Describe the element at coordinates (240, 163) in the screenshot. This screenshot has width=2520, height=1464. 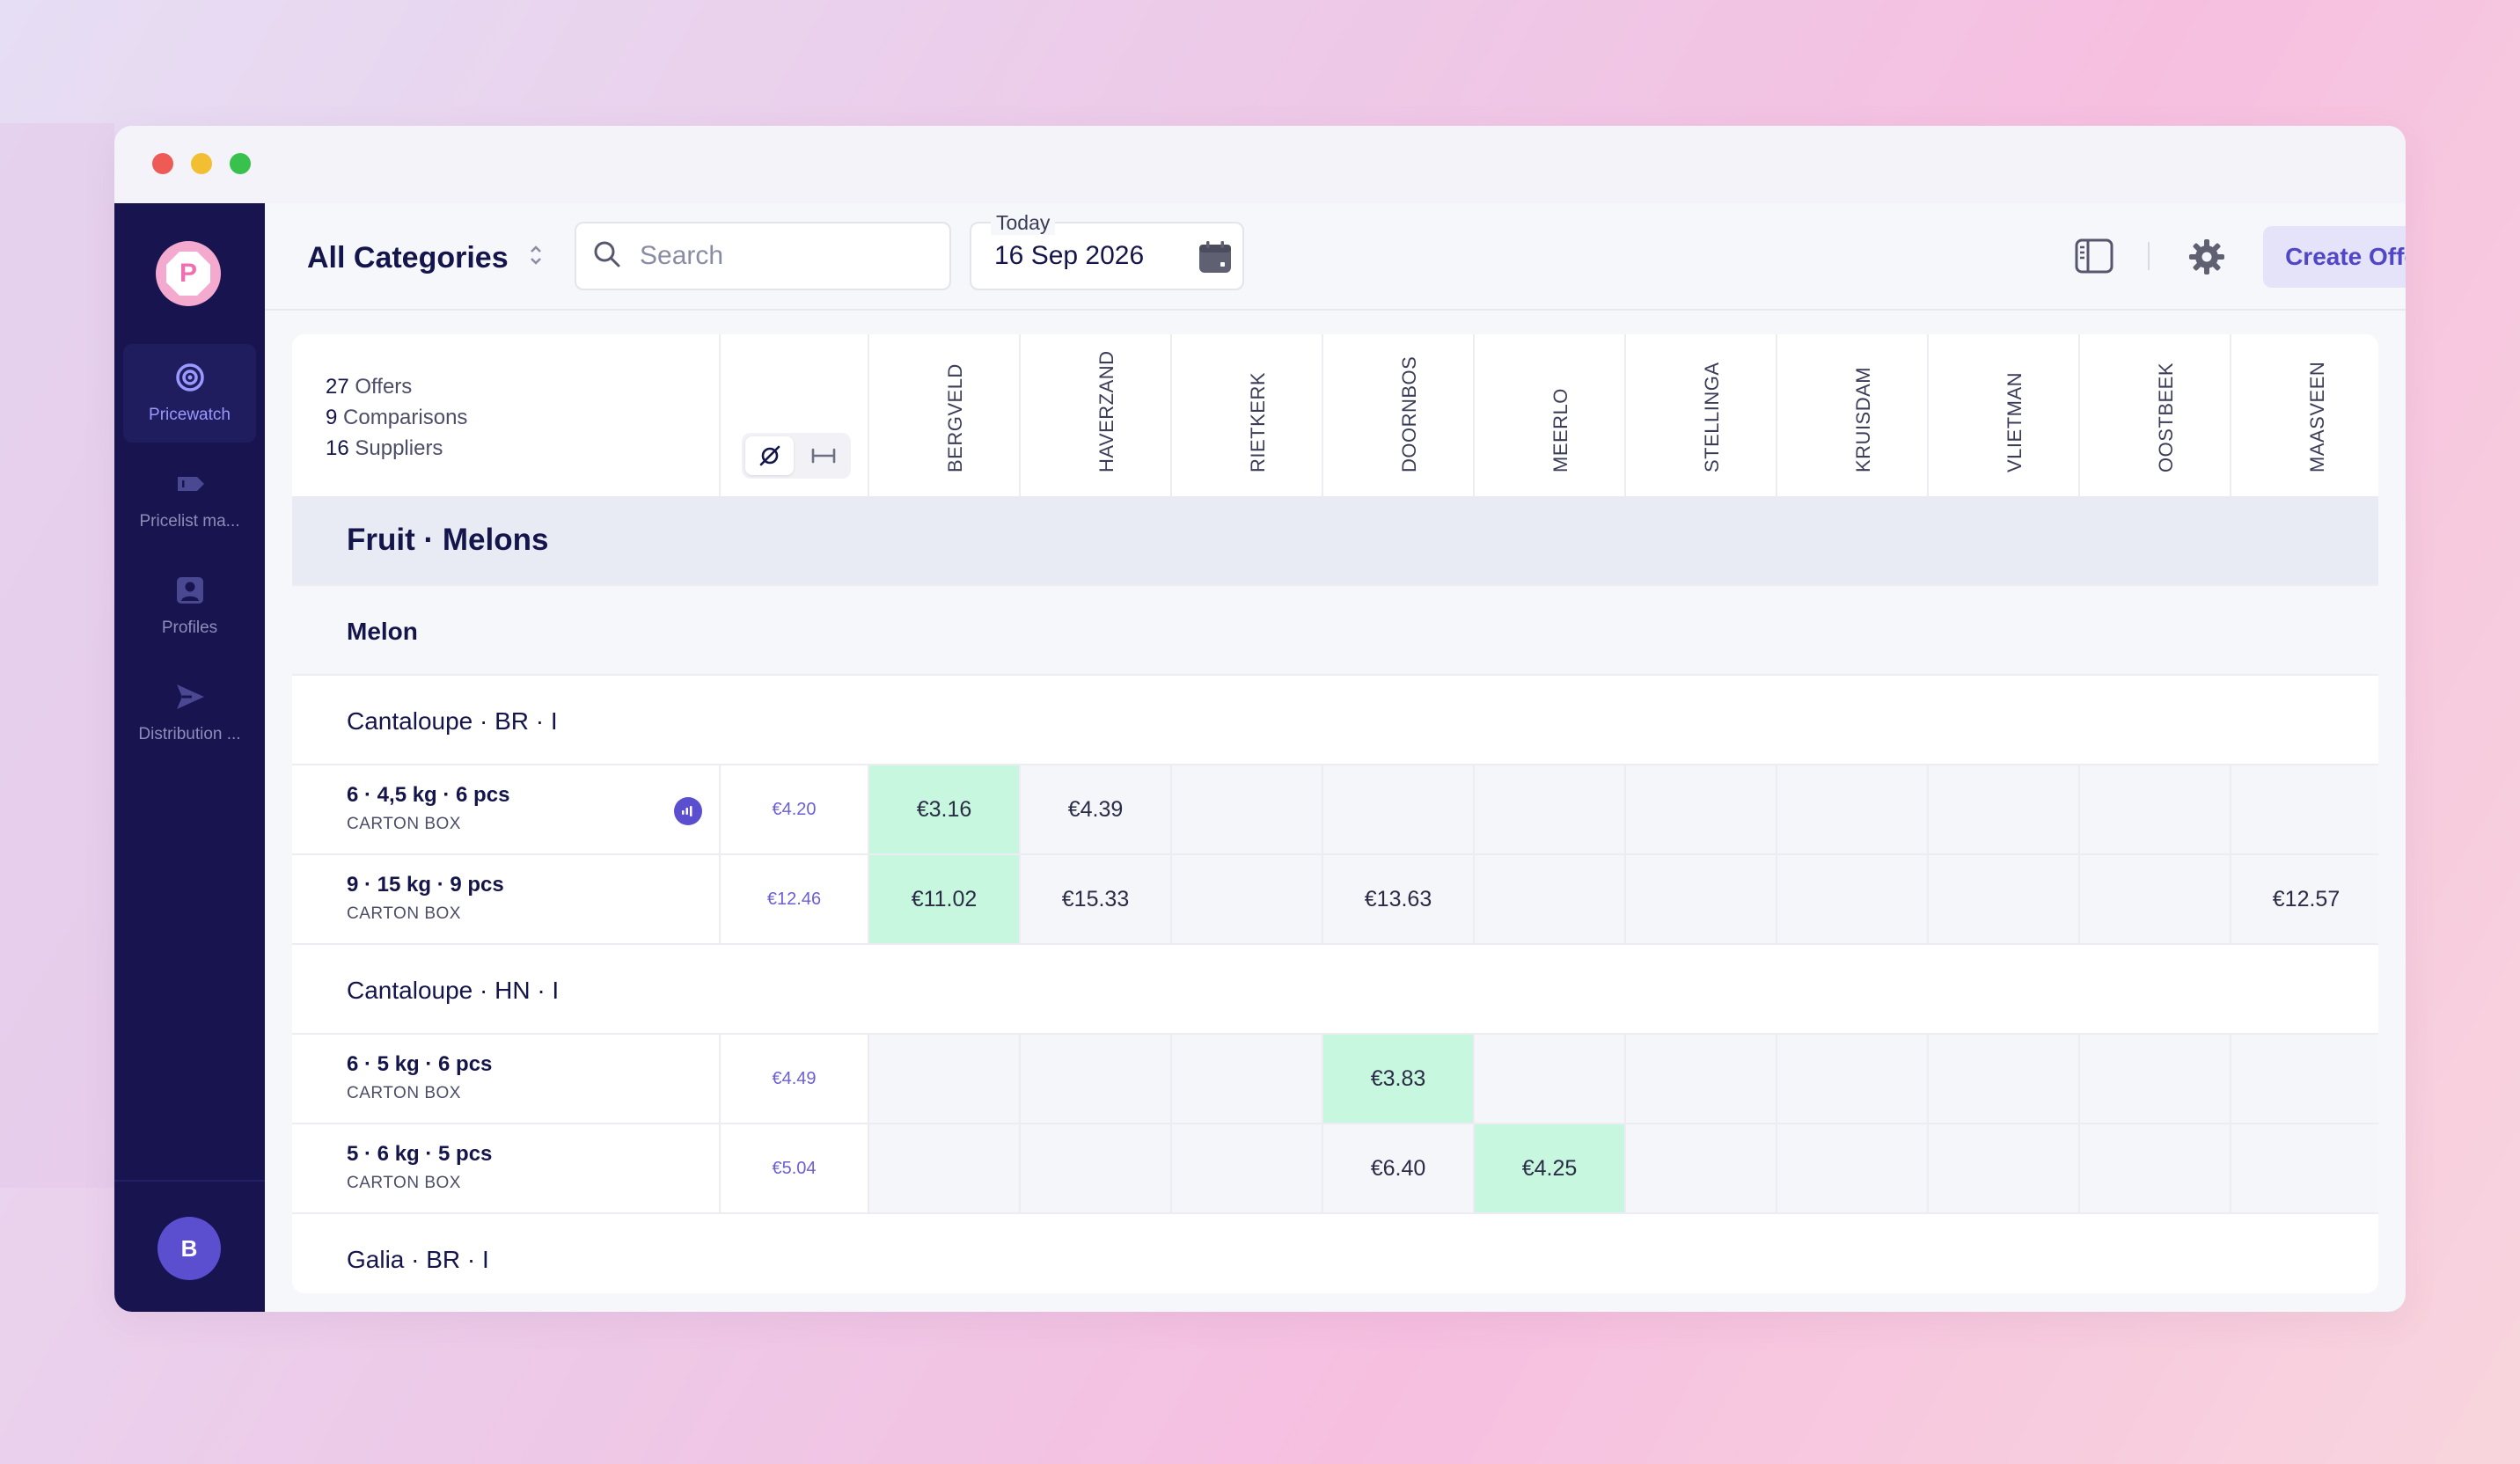
I see `maximize-window-button` at that location.